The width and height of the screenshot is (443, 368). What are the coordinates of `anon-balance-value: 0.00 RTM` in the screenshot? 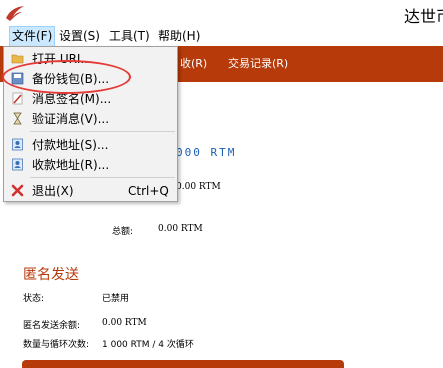 It's located at (124, 323).